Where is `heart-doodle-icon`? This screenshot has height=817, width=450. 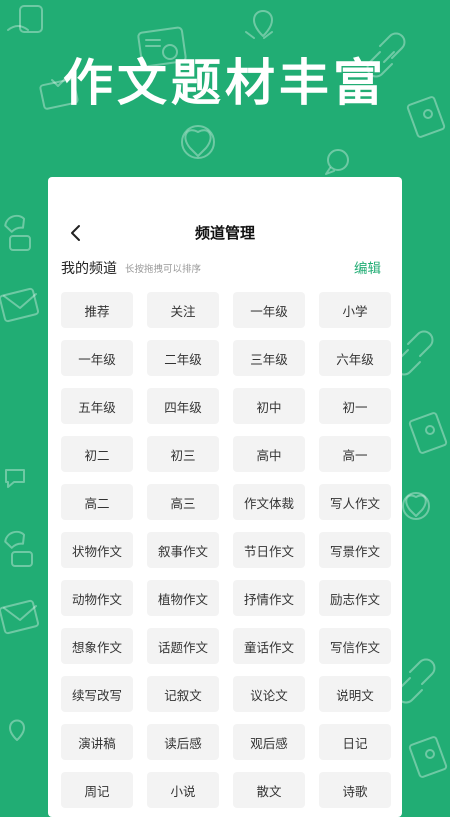 heart-doodle-icon is located at coordinates (198, 142).